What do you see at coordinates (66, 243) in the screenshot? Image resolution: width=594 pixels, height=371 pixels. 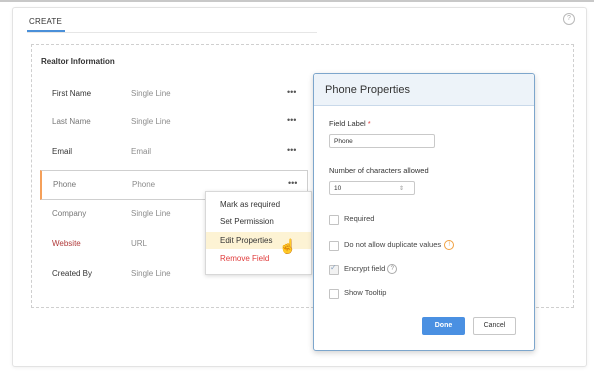 I see `field-label: Website` at bounding box center [66, 243].